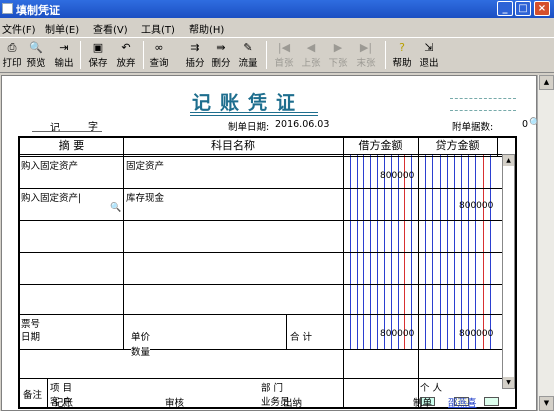 Image resolution: width=554 pixels, height=411 pixels. What do you see at coordinates (397, 334) in the screenshot?
I see `total-debit: 800000` at bounding box center [397, 334].